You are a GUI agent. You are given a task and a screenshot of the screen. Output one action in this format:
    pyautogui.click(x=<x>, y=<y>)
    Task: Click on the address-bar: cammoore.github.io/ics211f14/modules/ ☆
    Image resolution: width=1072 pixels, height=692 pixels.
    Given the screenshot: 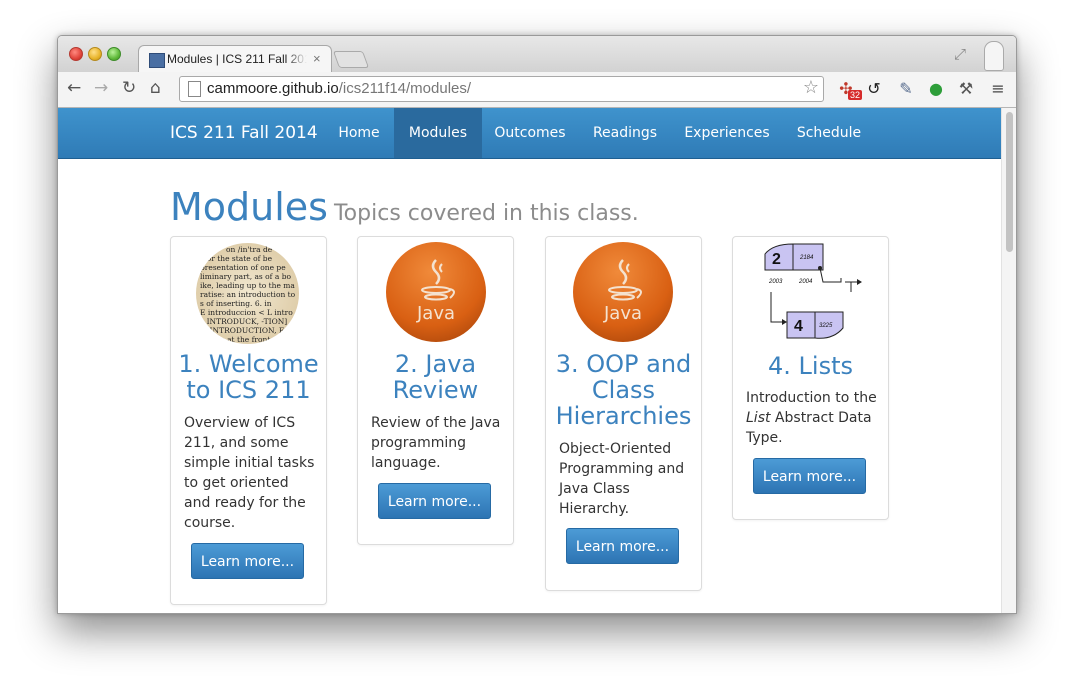 What is the action you would take?
    pyautogui.click(x=501, y=89)
    